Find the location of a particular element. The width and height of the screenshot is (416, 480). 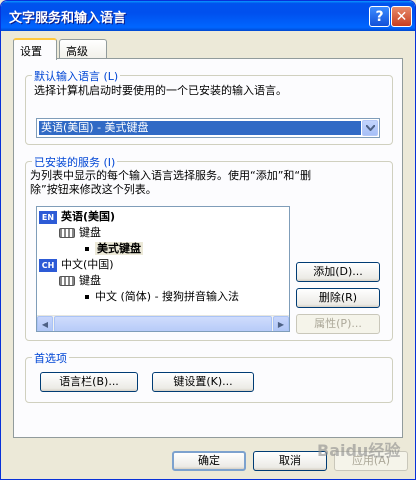

installed-services-description-line1: 为列表中显示的每个输入语言选择服务。使用“添加”和“删 is located at coordinates (171, 175).